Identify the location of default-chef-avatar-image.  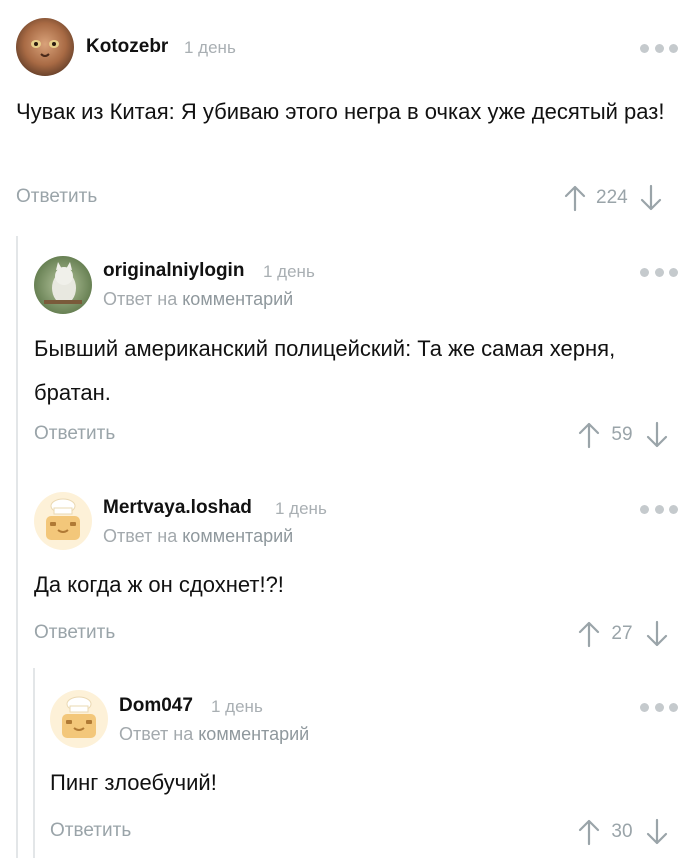
(79, 719).